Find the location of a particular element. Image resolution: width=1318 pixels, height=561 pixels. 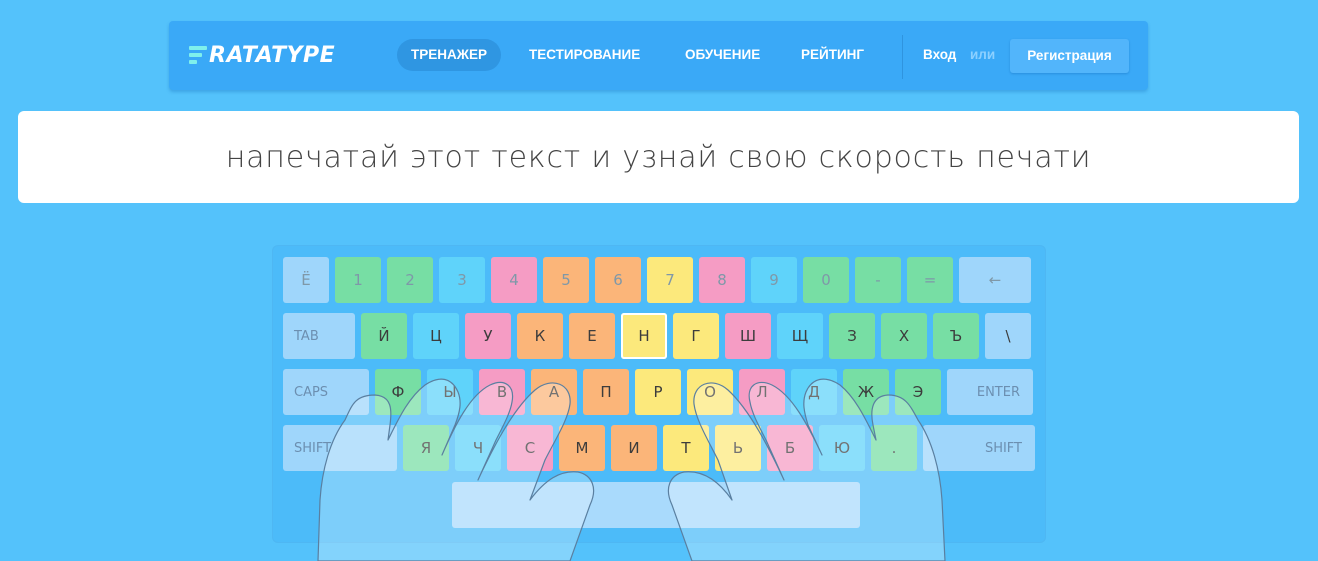

key-з: З is located at coordinates (852, 336).